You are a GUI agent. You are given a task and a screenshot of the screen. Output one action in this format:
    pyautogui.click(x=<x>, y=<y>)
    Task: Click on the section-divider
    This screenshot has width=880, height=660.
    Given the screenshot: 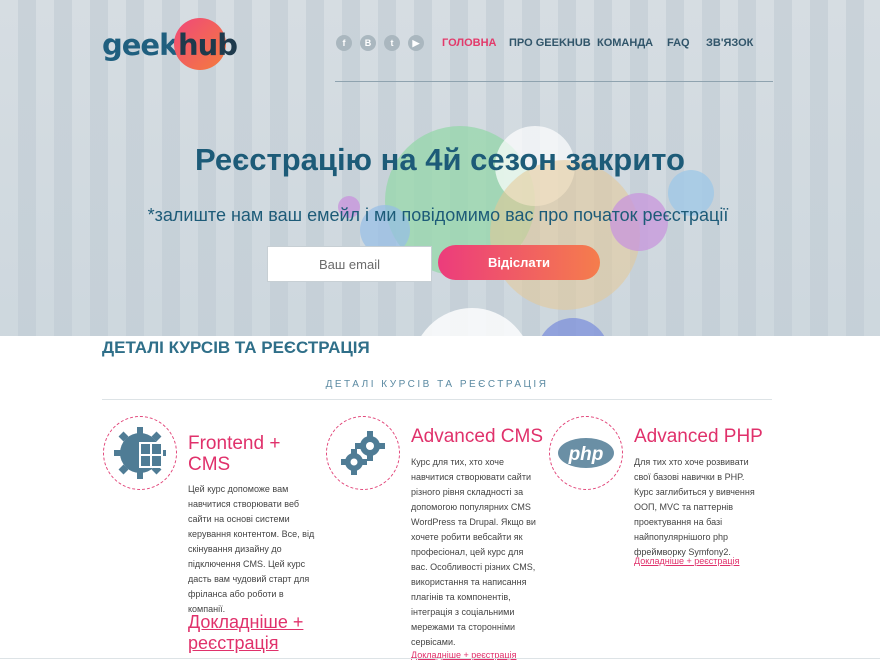 What is the action you would take?
    pyautogui.click(x=437, y=399)
    